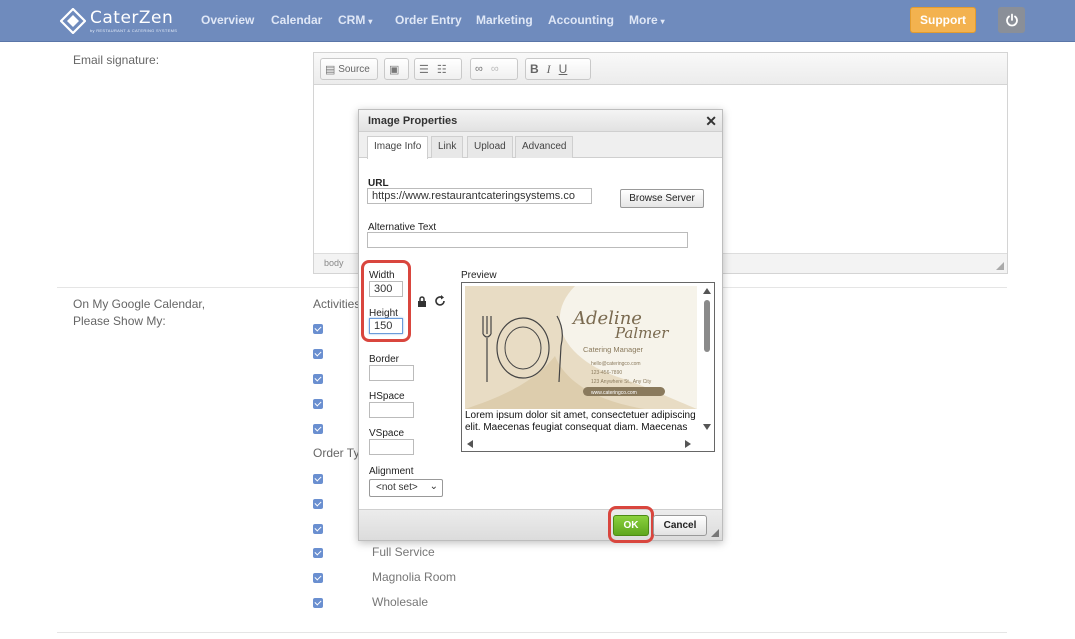 This screenshot has height=639, width=1075. Describe the element at coordinates (391, 447) in the screenshot. I see `vspace-input` at that location.